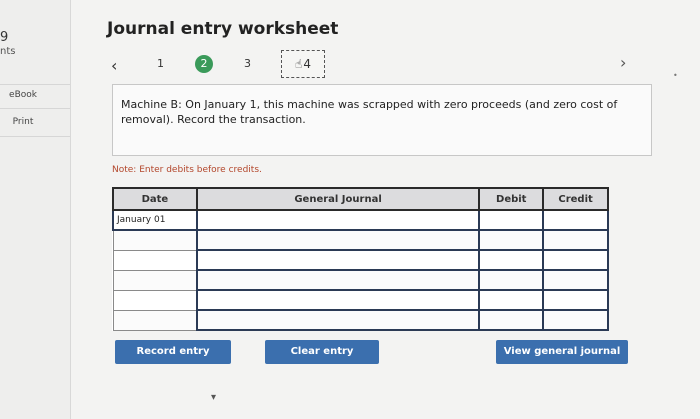 The image size is (700, 419). I want to click on page-title: Journal entry worksheet, so click(223, 29).